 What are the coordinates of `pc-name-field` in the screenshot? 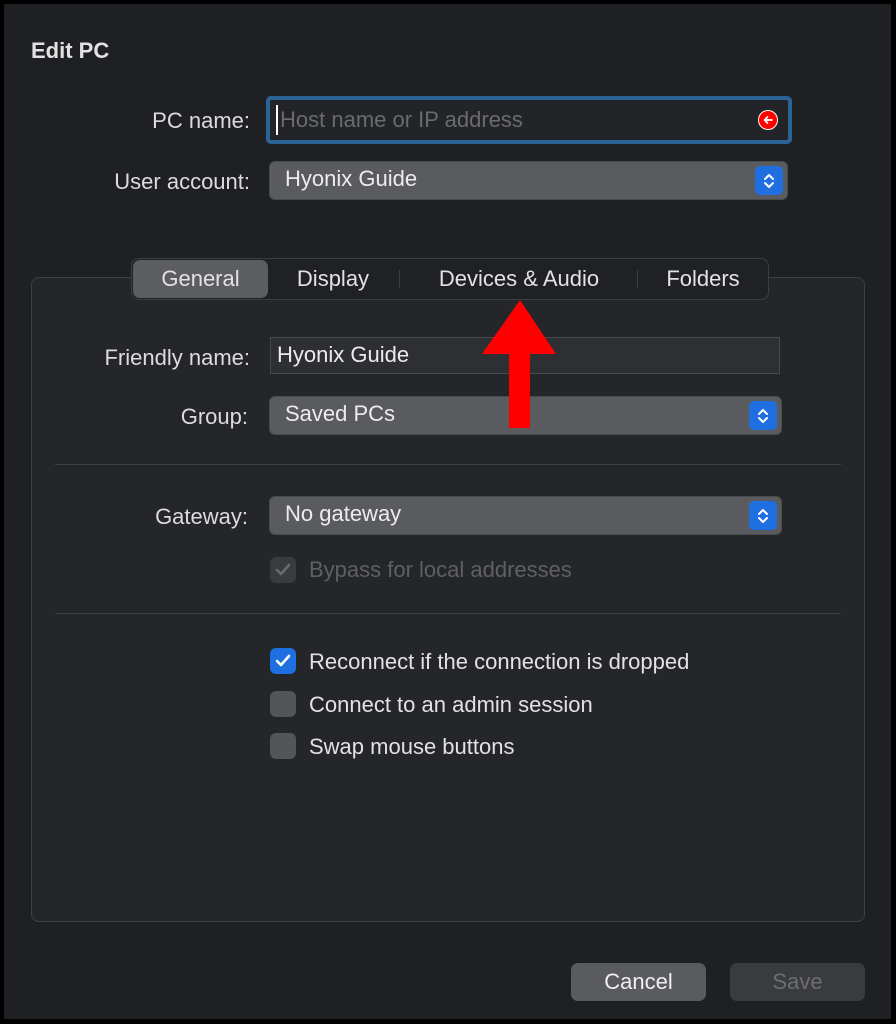 It's located at (529, 120).